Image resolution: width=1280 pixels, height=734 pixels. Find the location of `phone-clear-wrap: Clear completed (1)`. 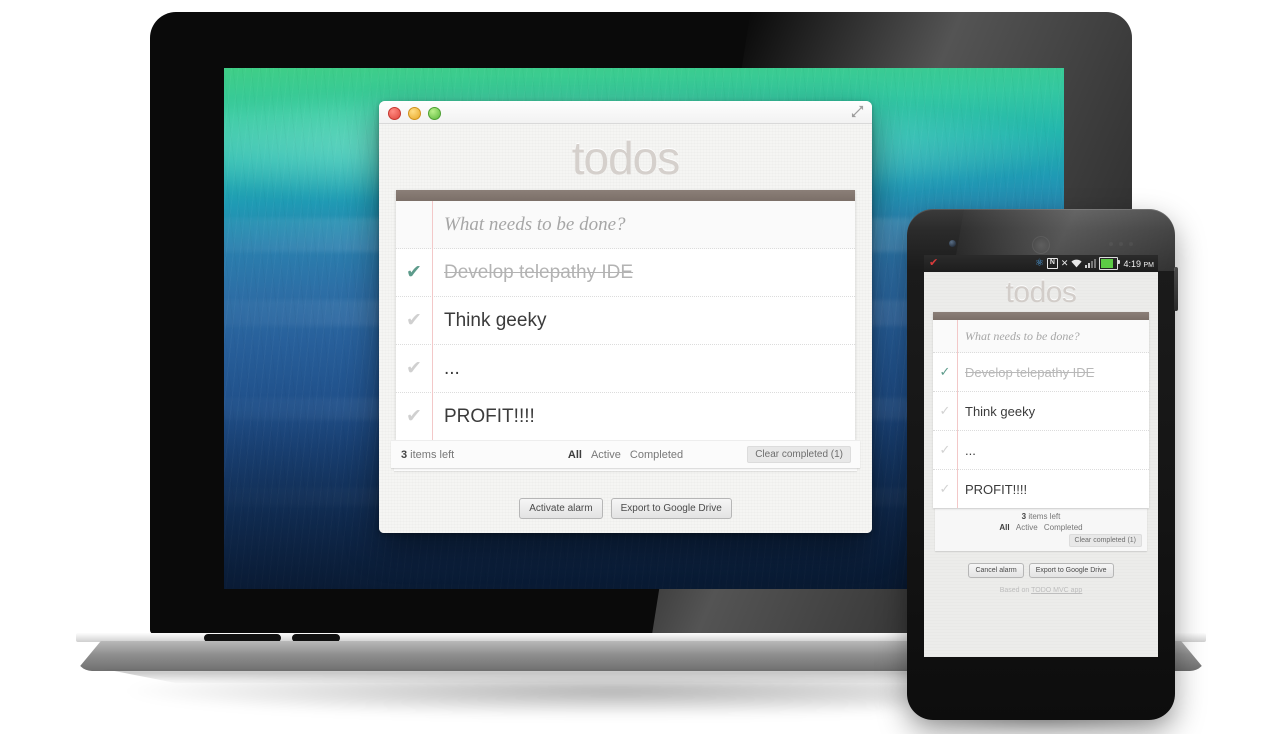

phone-clear-wrap: Clear completed (1) is located at coordinates (1041, 540).